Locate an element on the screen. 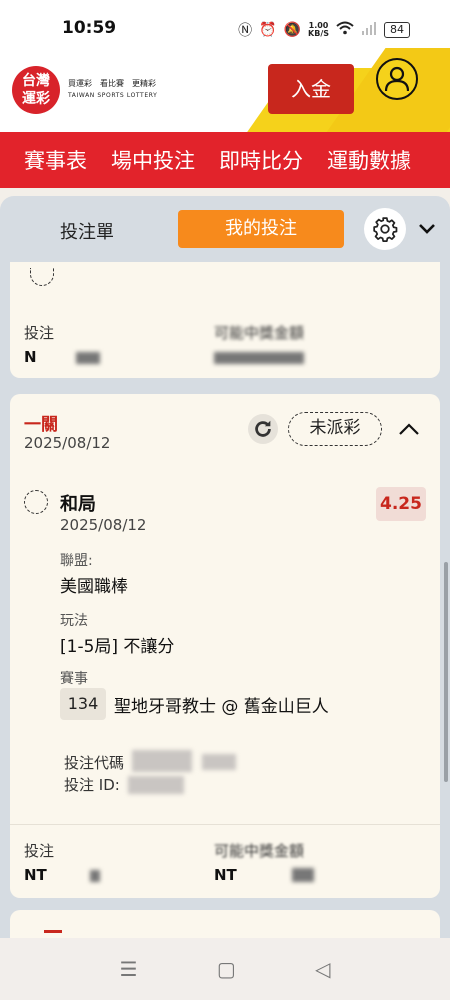 The width and height of the screenshot is (450, 1000). network-speed: 1.00 KB/S is located at coordinates (318, 29).